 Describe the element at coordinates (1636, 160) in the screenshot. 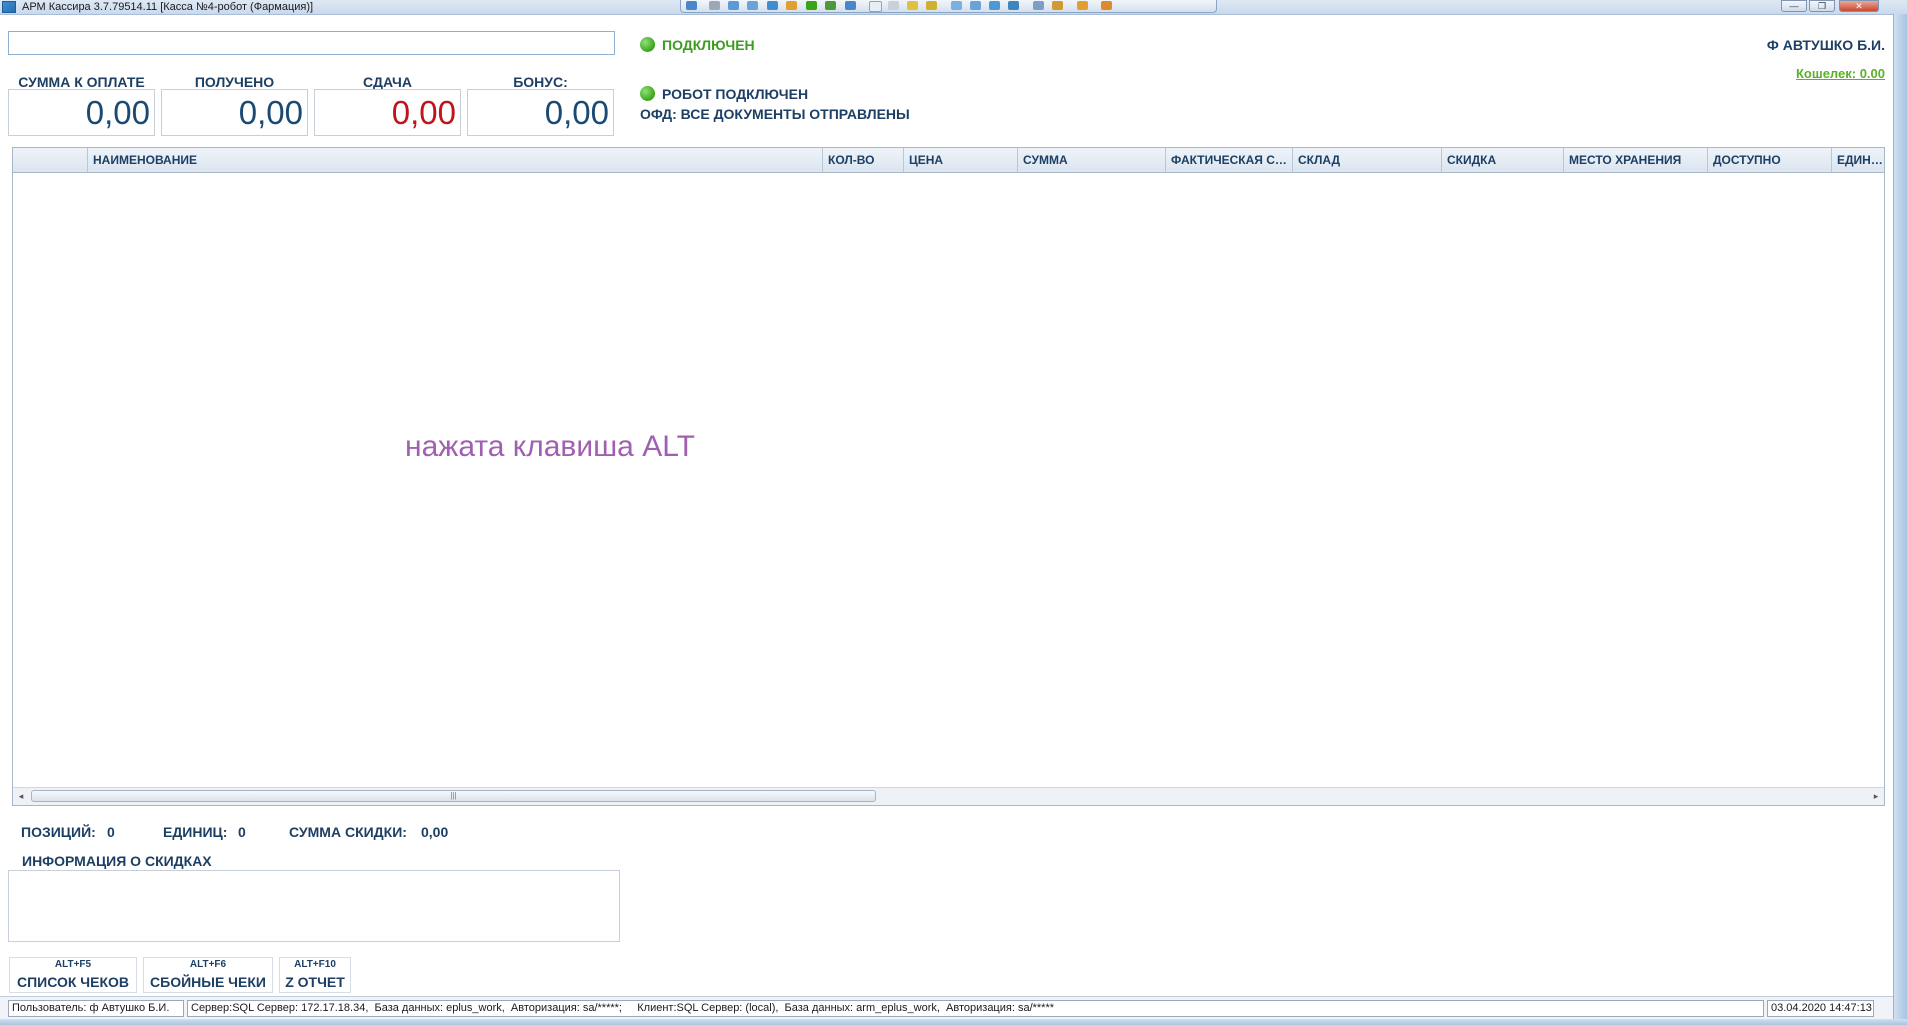

I see `column-header-storage-location: МЕСТО ХРАНЕНИЯ` at that location.